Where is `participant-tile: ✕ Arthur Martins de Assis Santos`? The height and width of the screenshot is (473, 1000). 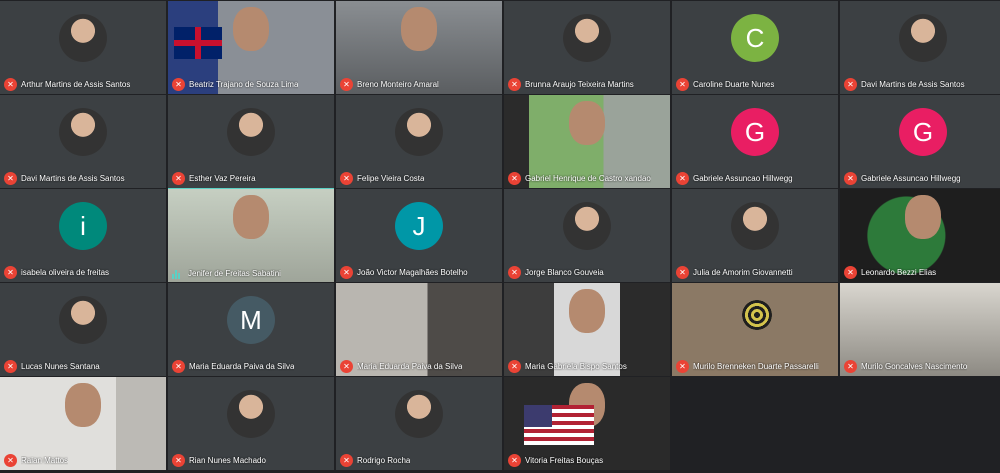
participant-tile: ✕ Arthur Martins de Assis Santos is located at coordinates (83, 47).